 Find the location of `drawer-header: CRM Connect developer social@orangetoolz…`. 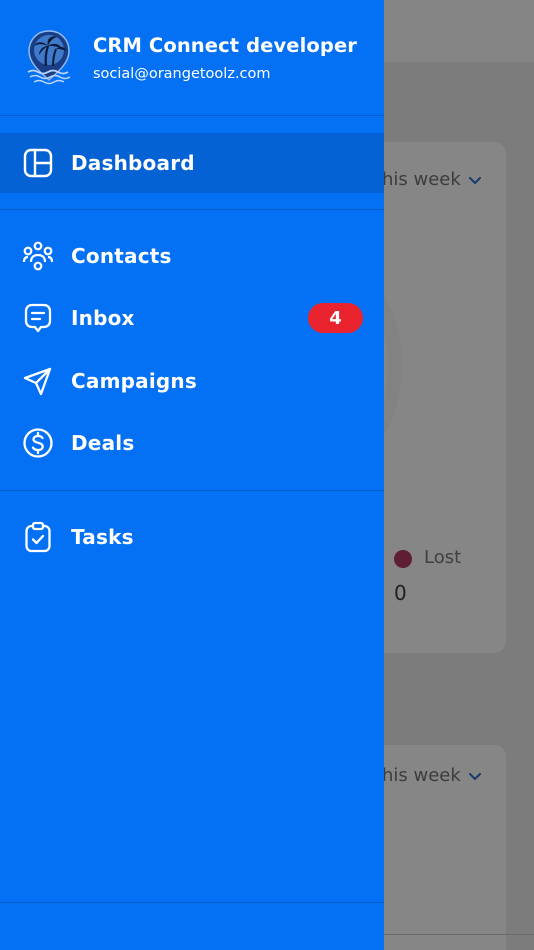

drawer-header: CRM Connect developer social@orangetoolz… is located at coordinates (192, 57).